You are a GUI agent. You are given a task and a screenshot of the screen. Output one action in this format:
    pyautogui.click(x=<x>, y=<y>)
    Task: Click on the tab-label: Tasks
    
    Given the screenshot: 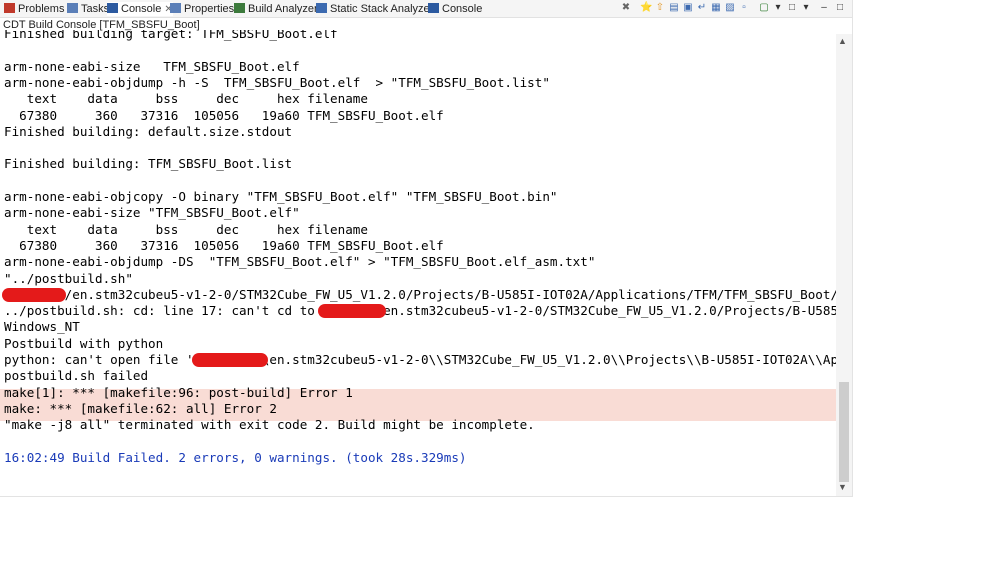 What is the action you would take?
    pyautogui.click(x=95, y=9)
    